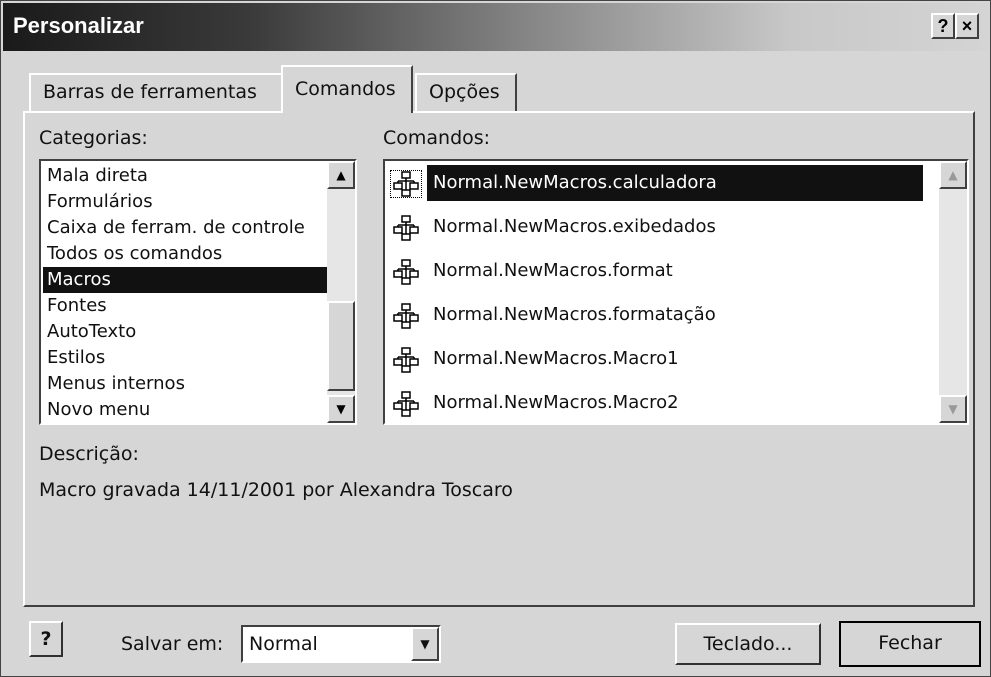 The width and height of the screenshot is (991, 677). I want to click on command-item: Normal.NewMacros.formatação, so click(659, 315).